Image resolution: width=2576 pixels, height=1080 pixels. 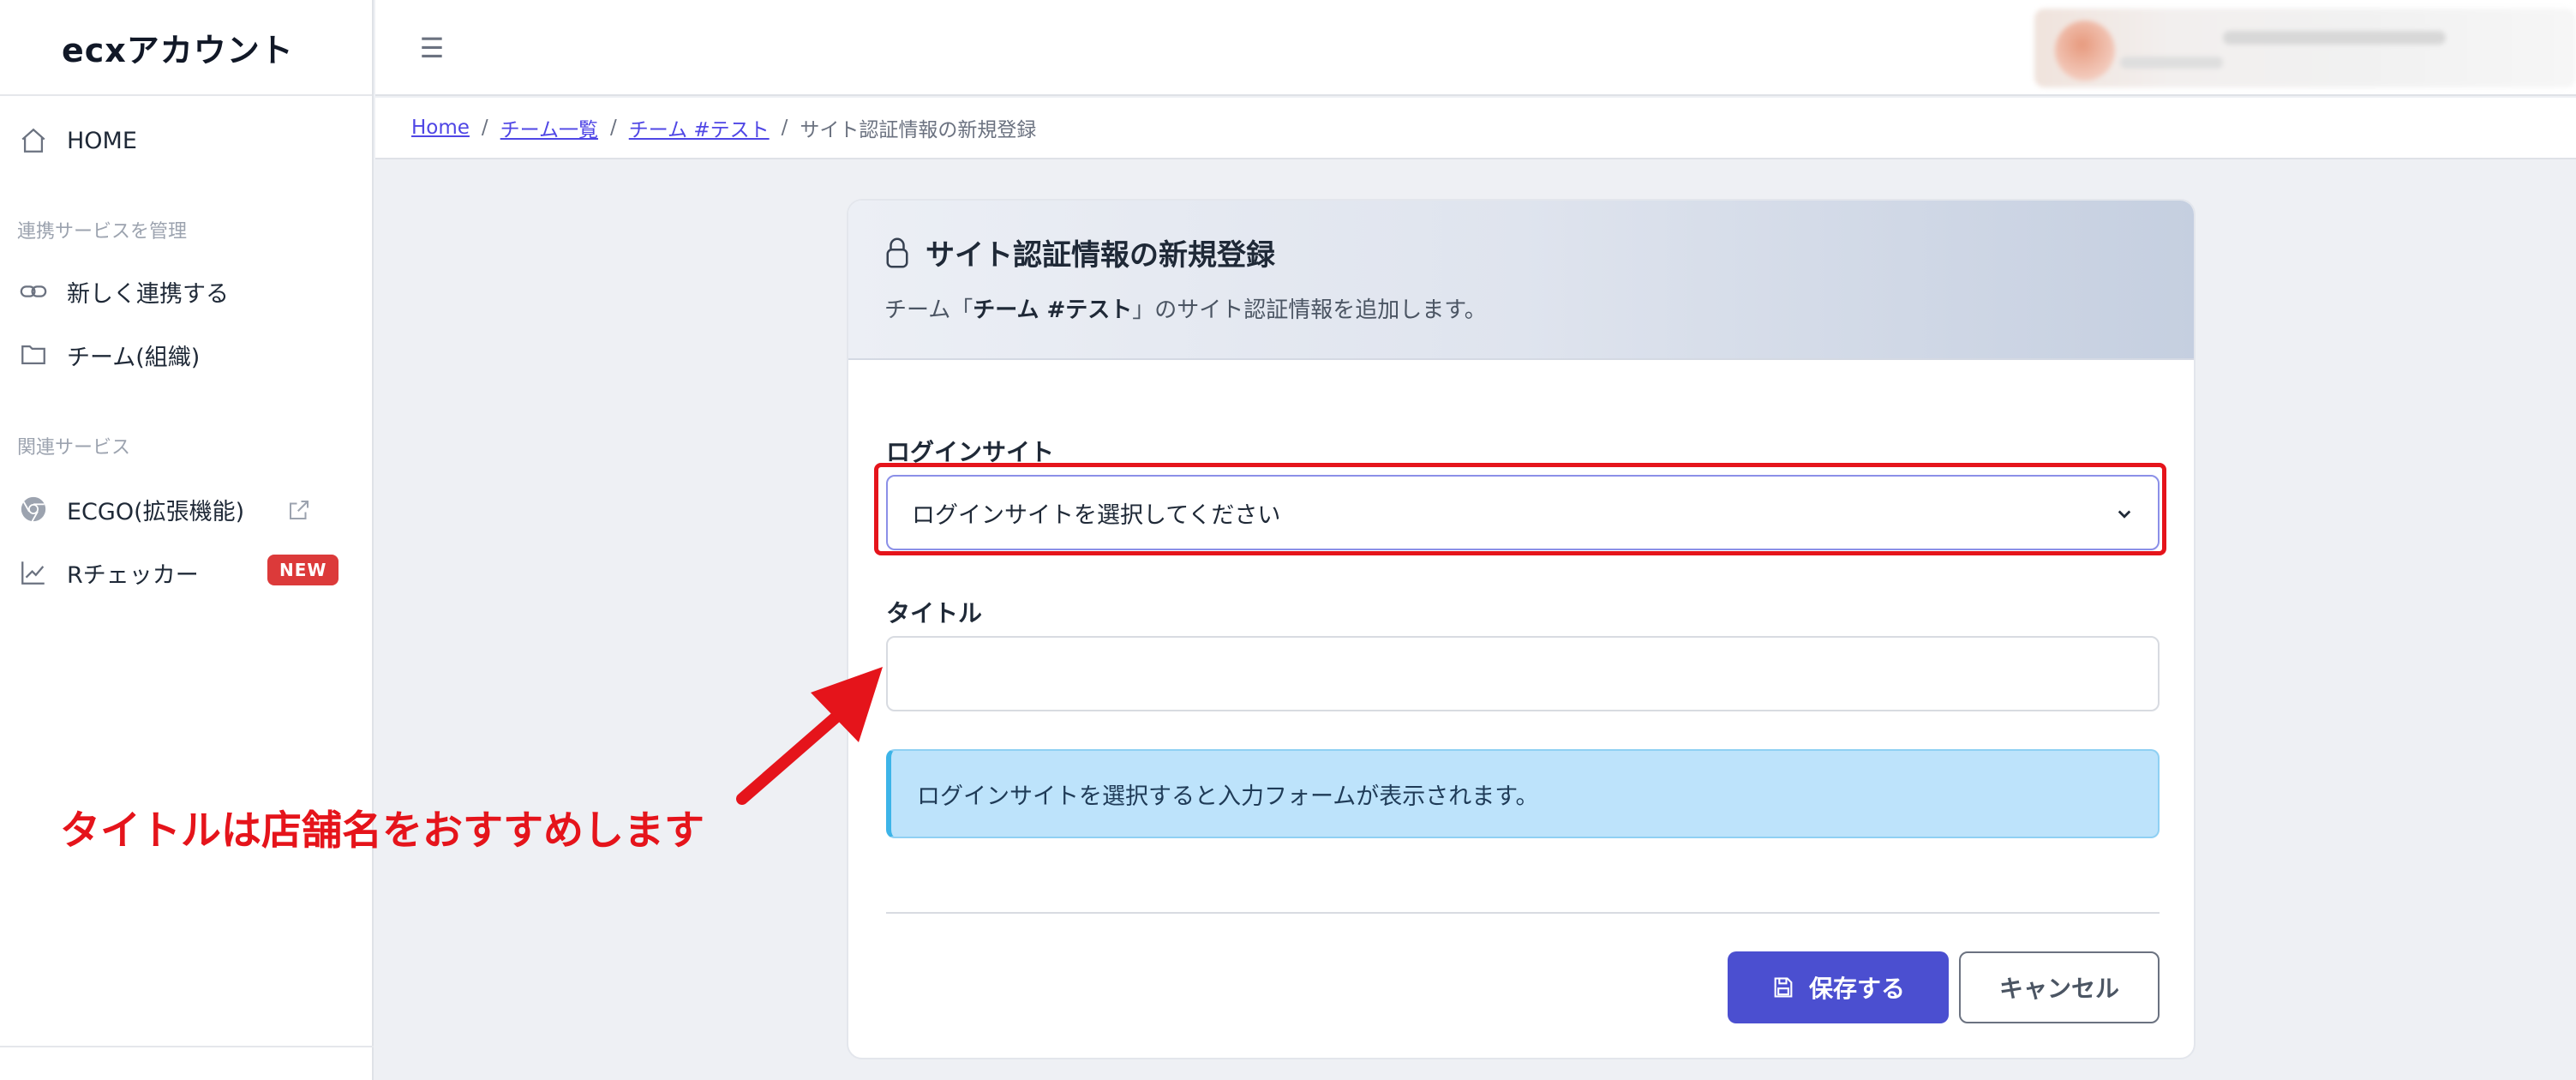 What do you see at coordinates (1521, 308) in the screenshot?
I see `card-subtitle: チーム「チーム #テスト」のサイト認証情報を追加します。` at bounding box center [1521, 308].